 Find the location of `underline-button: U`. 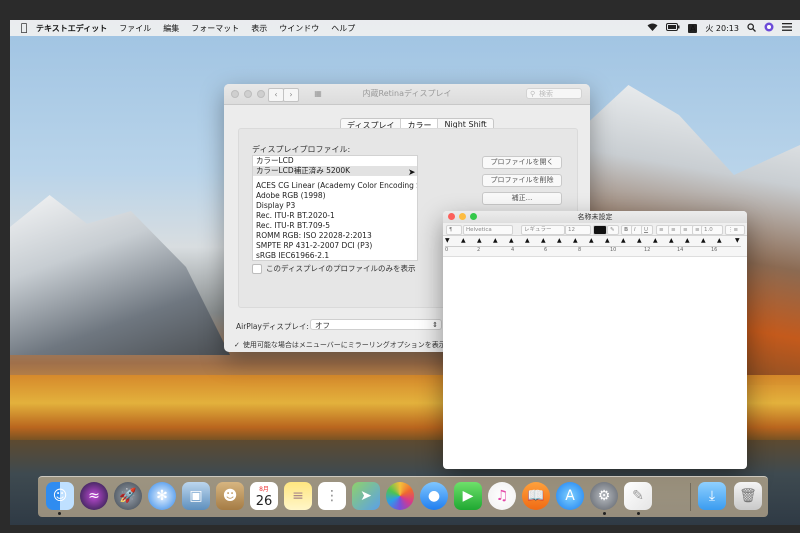

underline-button: U is located at coordinates (647, 230).